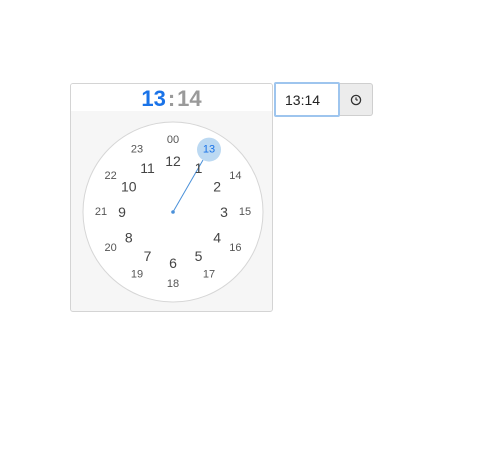 This screenshot has height=469, width=500. Describe the element at coordinates (217, 187) in the screenshot. I see `inner-hour-label-2: 2` at that location.